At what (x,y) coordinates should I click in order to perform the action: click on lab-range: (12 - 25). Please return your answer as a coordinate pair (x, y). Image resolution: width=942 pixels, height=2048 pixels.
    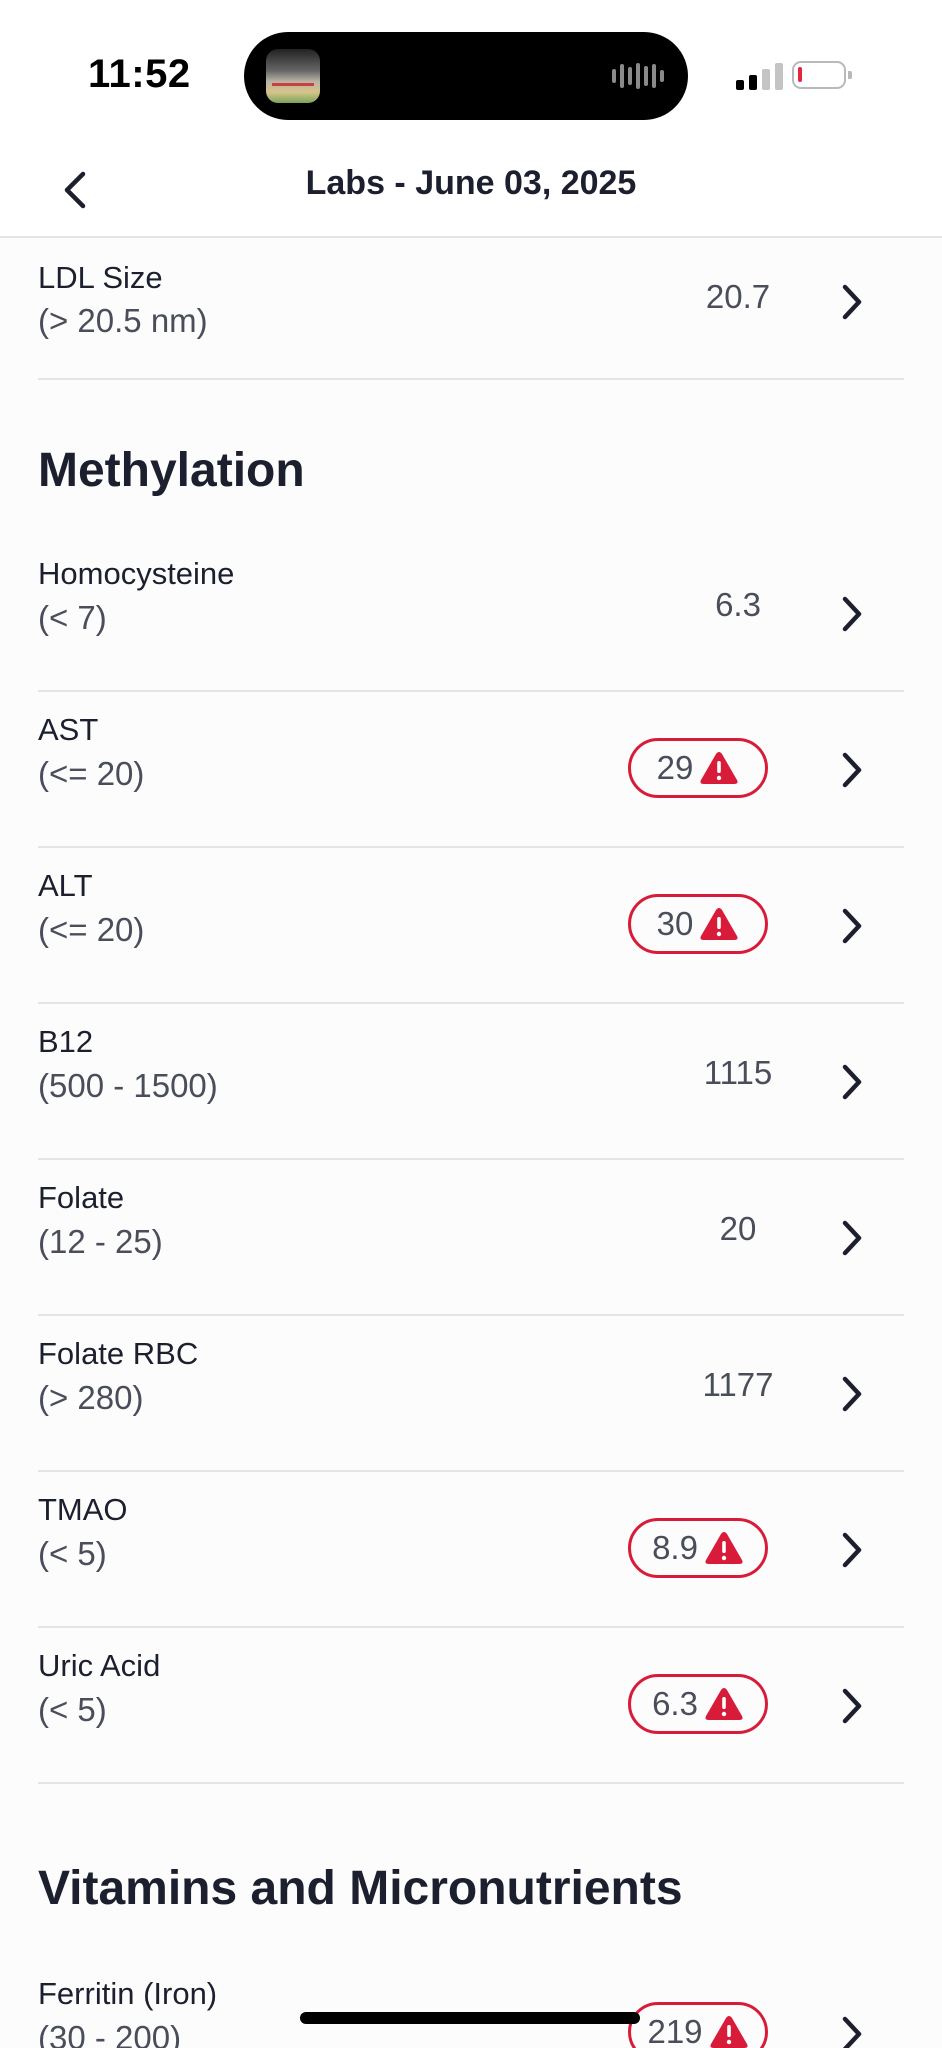
    Looking at the image, I should click on (100, 1241).